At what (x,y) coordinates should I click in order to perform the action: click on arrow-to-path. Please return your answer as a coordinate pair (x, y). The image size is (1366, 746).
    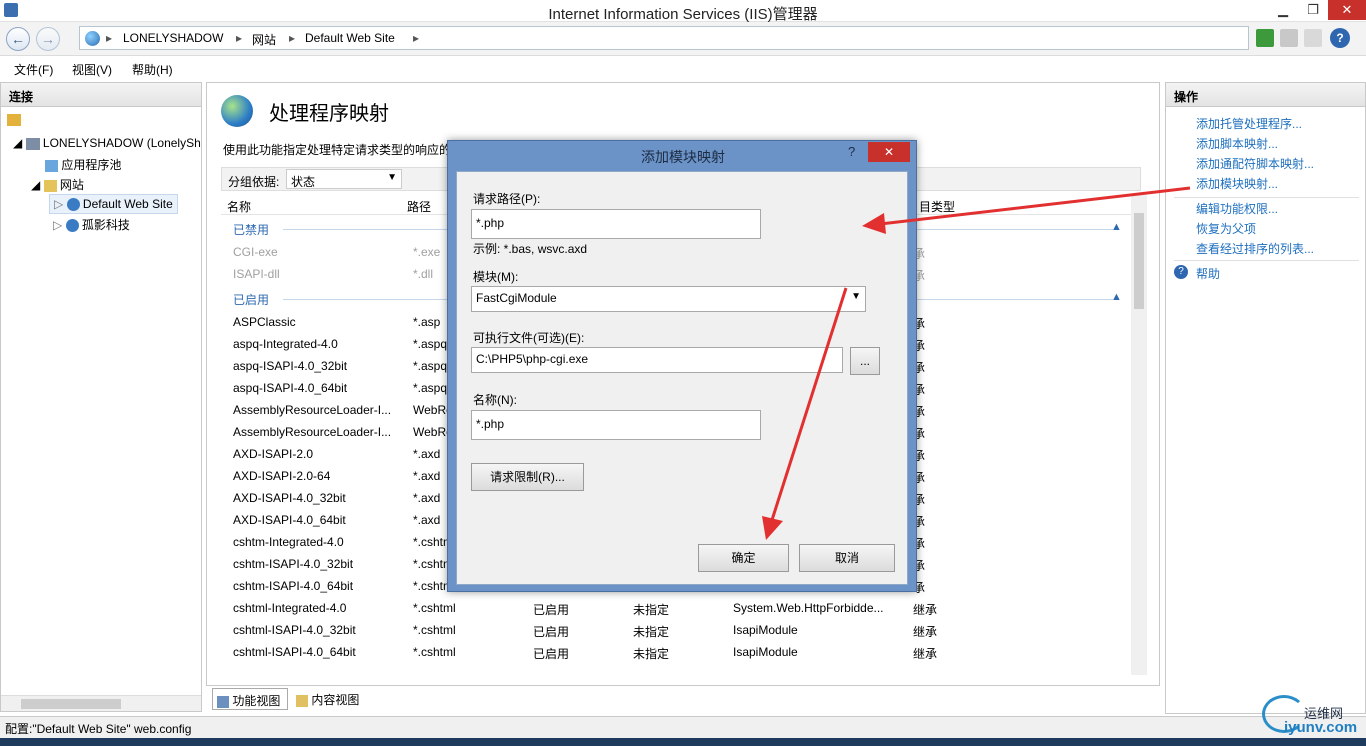
    Looking at the image, I should click on (1035, 206).